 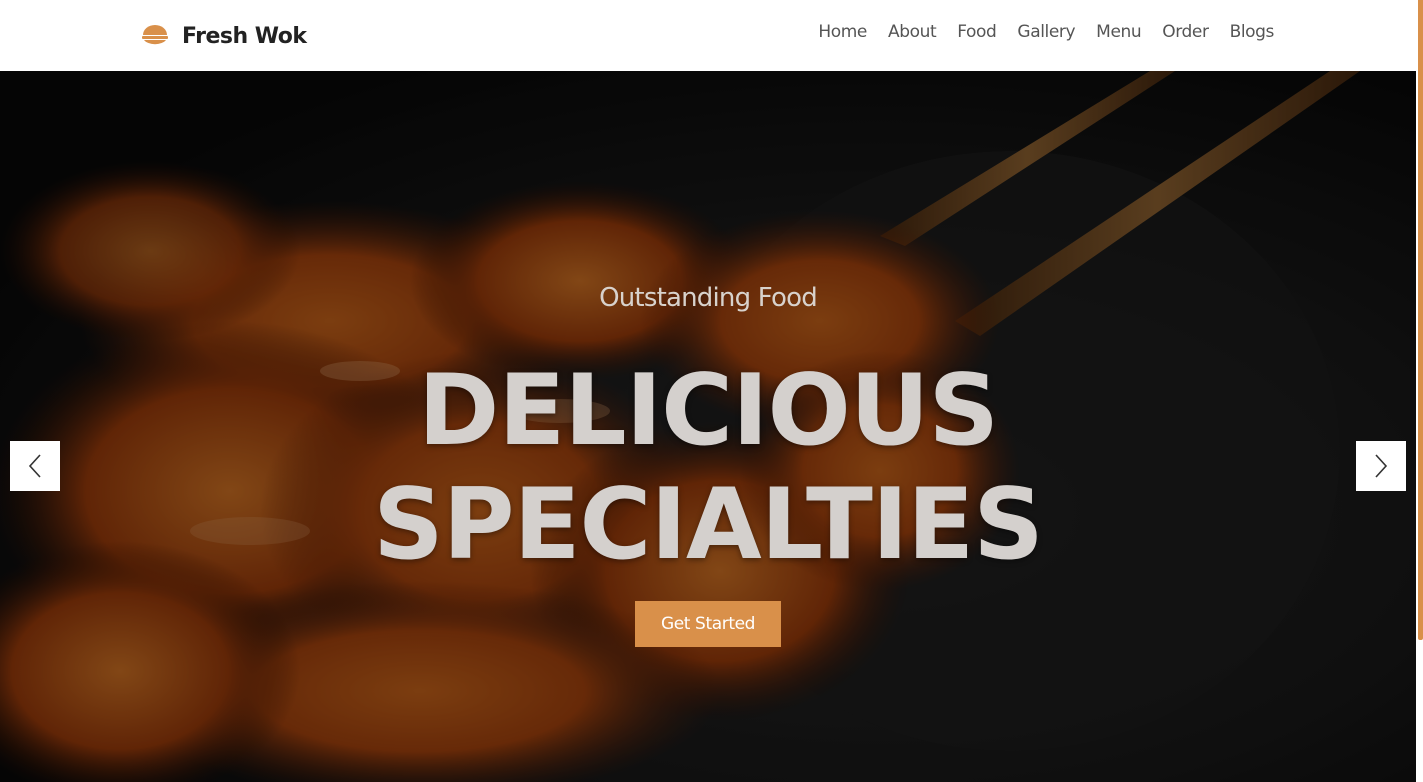 I want to click on main-nav: Home About Food Gallery Menu Order Blogs, so click(x=1035, y=32).